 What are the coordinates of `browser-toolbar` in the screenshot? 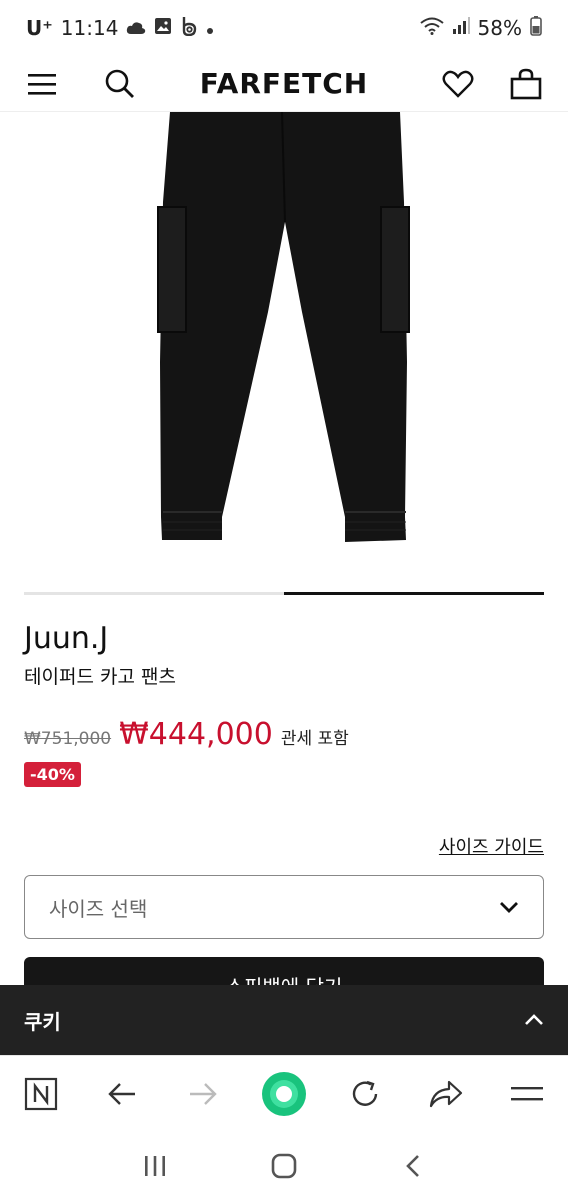 It's located at (284, 1093).